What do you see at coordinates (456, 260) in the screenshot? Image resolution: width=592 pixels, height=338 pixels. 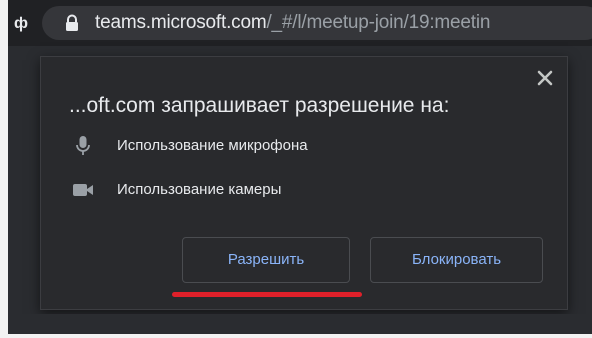 I see `block-button: Блокировать` at bounding box center [456, 260].